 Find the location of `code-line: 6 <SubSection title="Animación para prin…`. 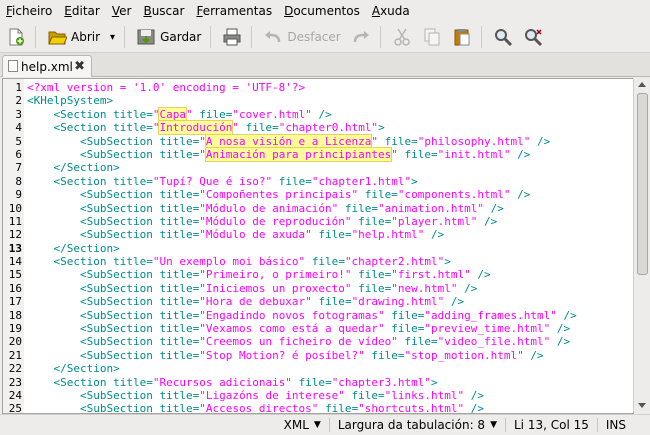

code-line: 6 <SubSection title="Animación para prin… is located at coordinates (318, 154).